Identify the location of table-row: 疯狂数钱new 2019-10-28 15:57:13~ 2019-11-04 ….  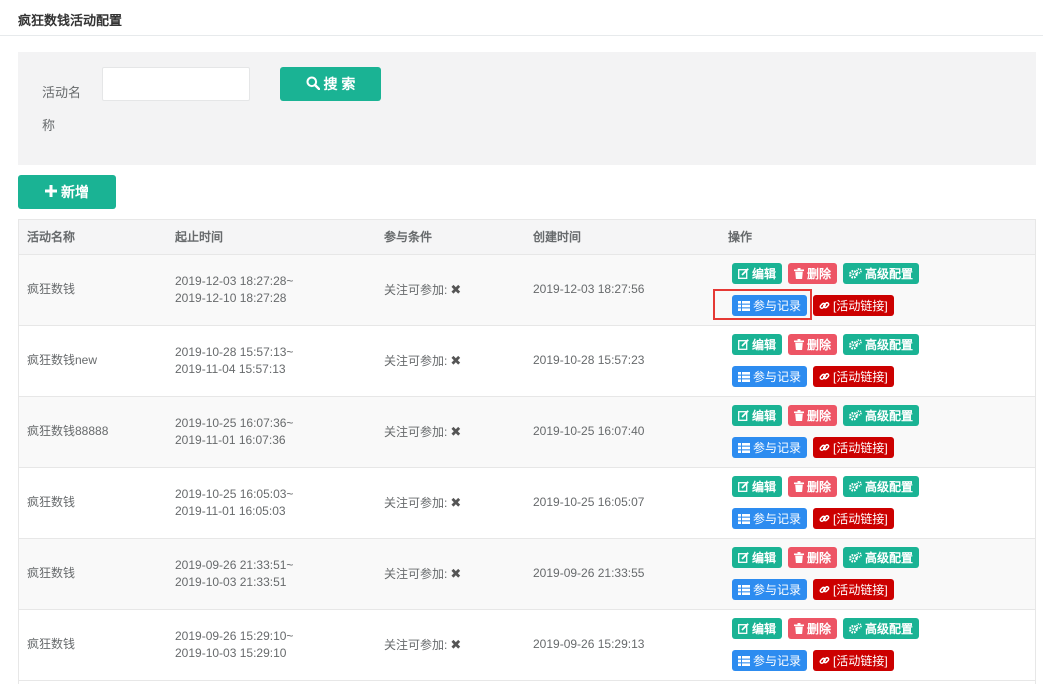
(527, 360).